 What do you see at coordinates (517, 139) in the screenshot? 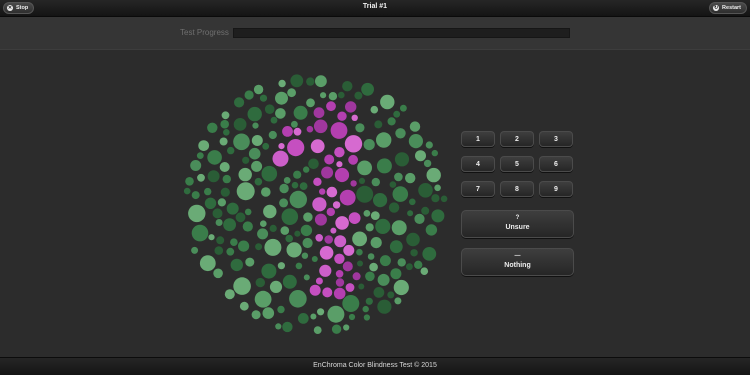
I see `digit-button-2: 2` at bounding box center [517, 139].